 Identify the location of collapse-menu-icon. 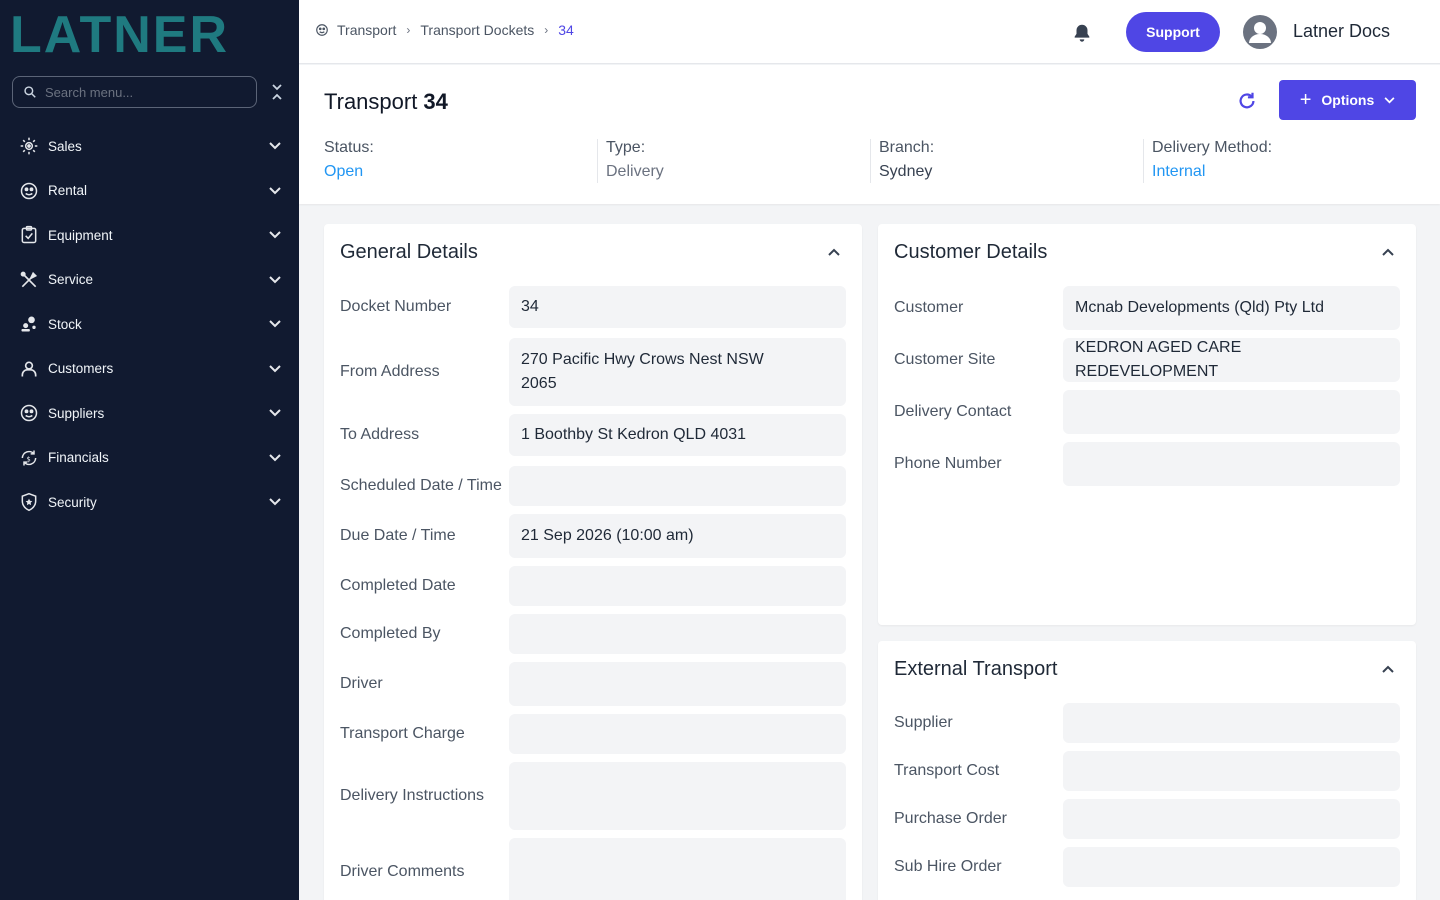
(277, 92).